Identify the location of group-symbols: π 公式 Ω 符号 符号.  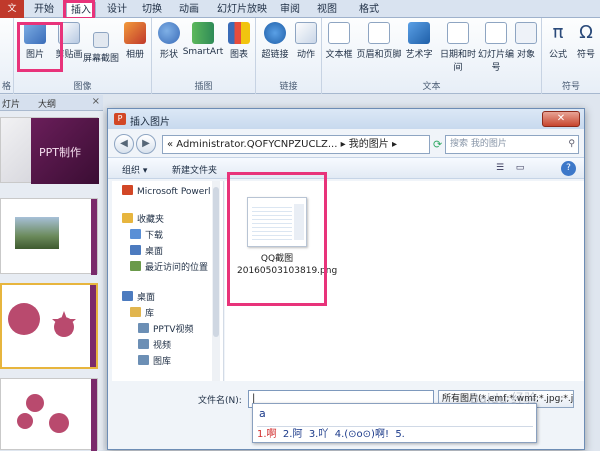
(571, 56).